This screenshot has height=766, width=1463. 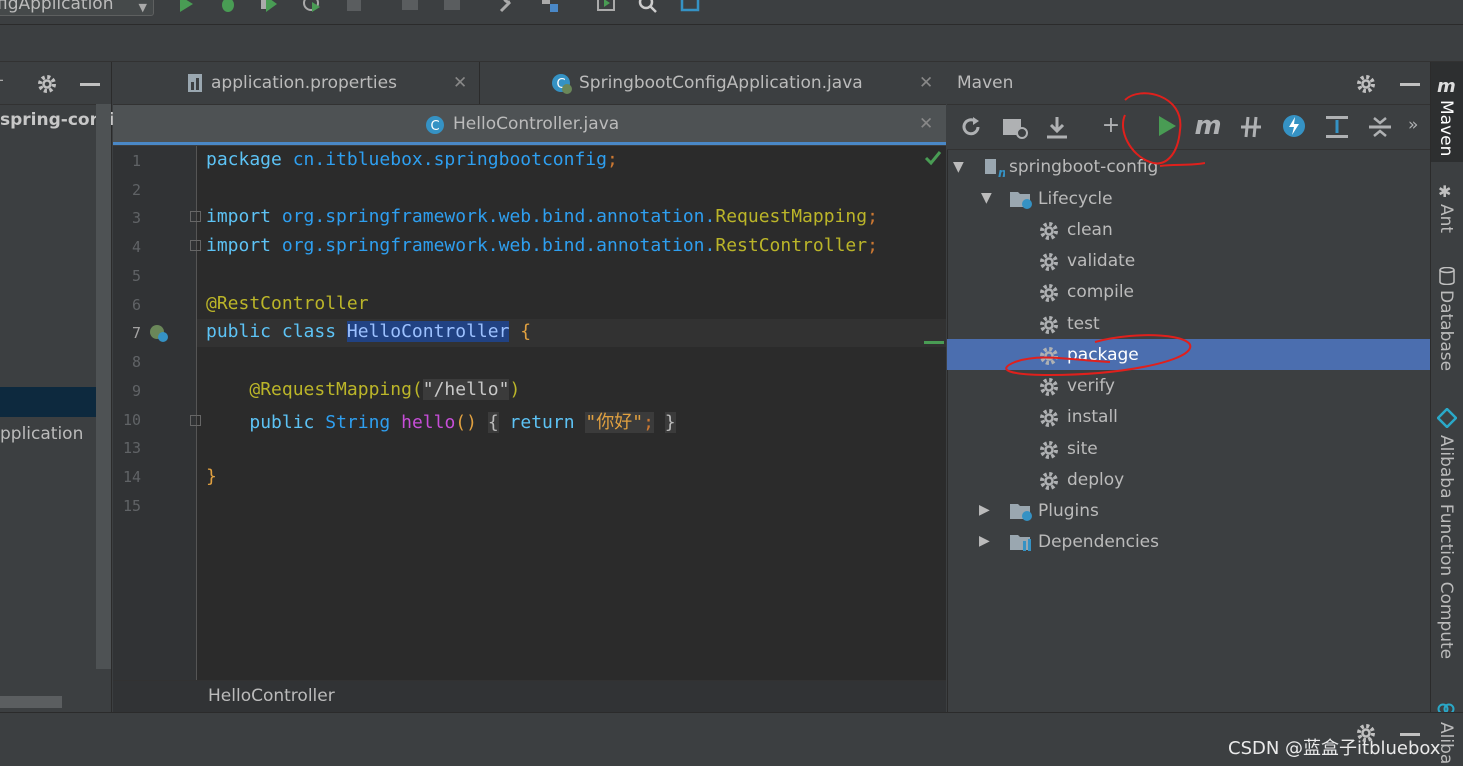 I want to click on coverage-icon, so click(x=270, y=7).